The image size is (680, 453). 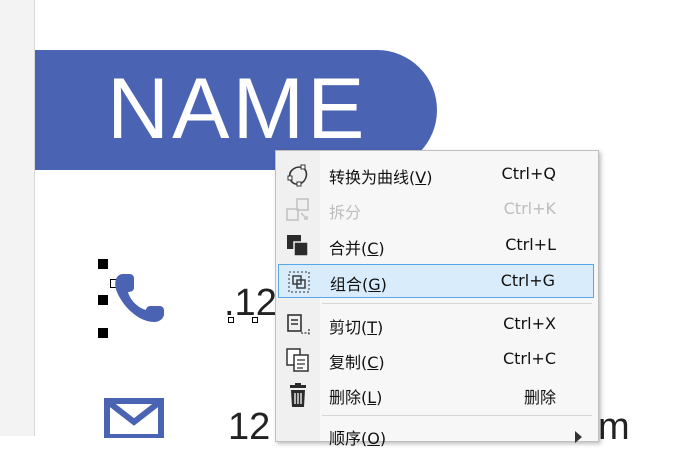 What do you see at coordinates (381, 177) in the screenshot?
I see `menu-item-label: 转换为曲线(V)` at bounding box center [381, 177].